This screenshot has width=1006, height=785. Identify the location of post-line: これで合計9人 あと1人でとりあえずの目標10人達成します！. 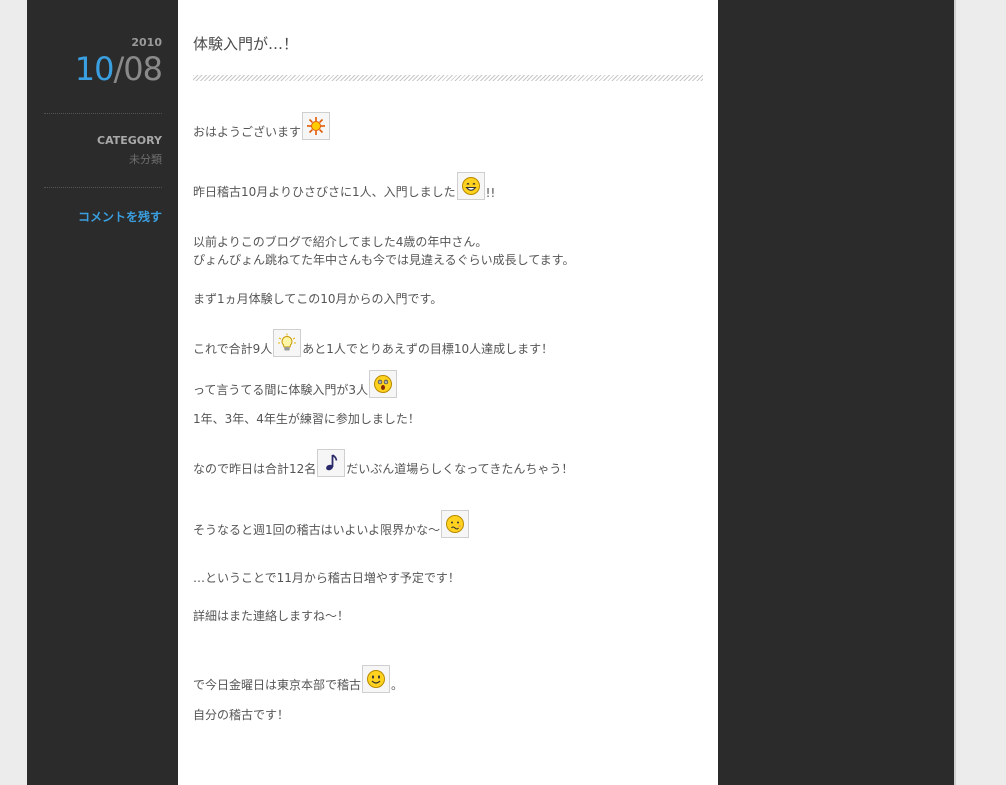
(373, 343).